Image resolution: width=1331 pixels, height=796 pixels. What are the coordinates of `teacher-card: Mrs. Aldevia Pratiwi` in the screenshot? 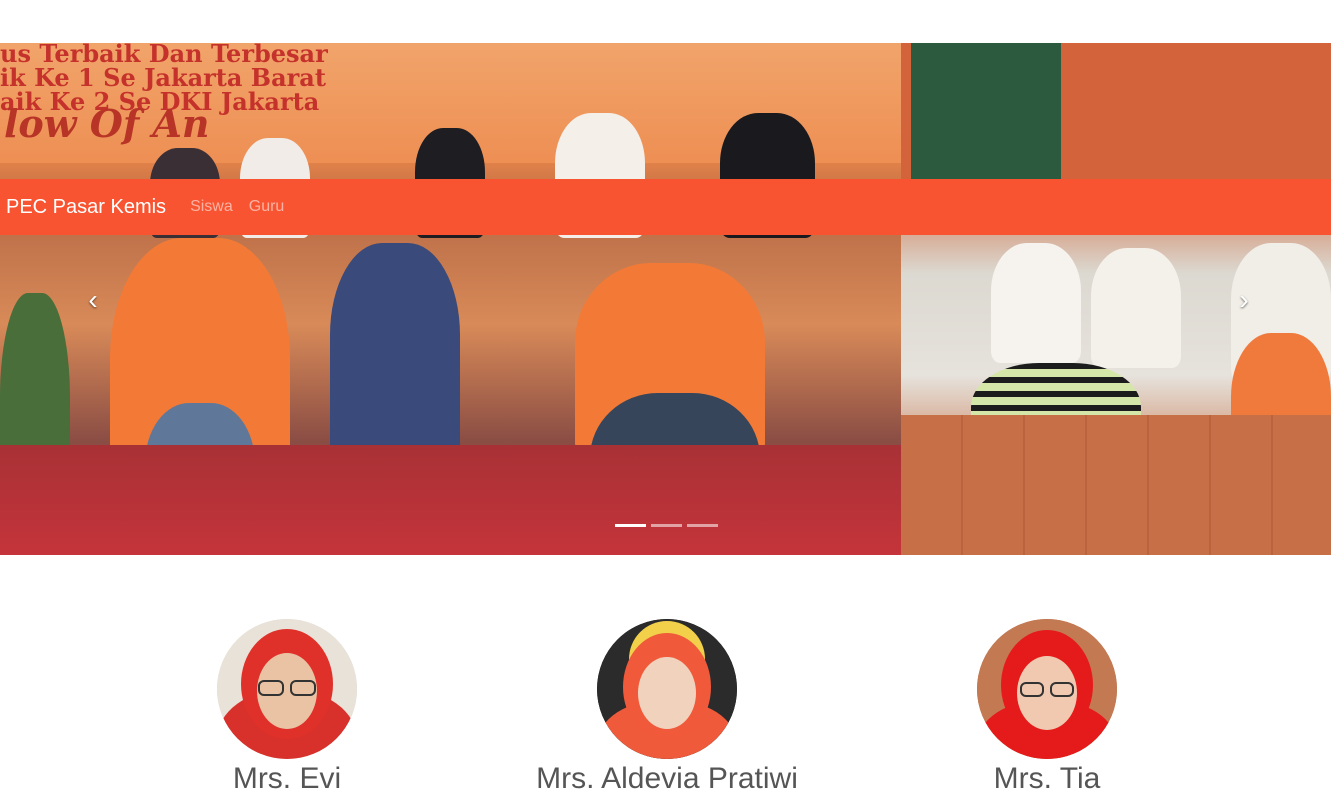 It's located at (667, 707).